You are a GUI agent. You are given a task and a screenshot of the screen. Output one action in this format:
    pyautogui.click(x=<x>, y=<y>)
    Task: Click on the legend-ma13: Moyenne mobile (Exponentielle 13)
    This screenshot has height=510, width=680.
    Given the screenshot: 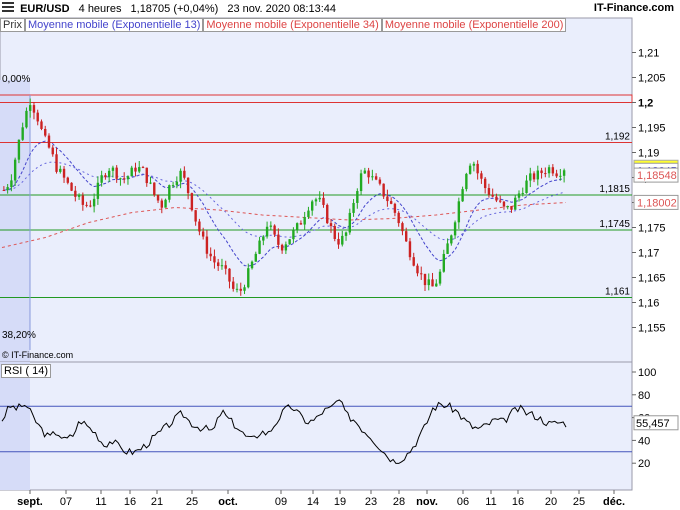 What is the action you would take?
    pyautogui.click(x=114, y=25)
    